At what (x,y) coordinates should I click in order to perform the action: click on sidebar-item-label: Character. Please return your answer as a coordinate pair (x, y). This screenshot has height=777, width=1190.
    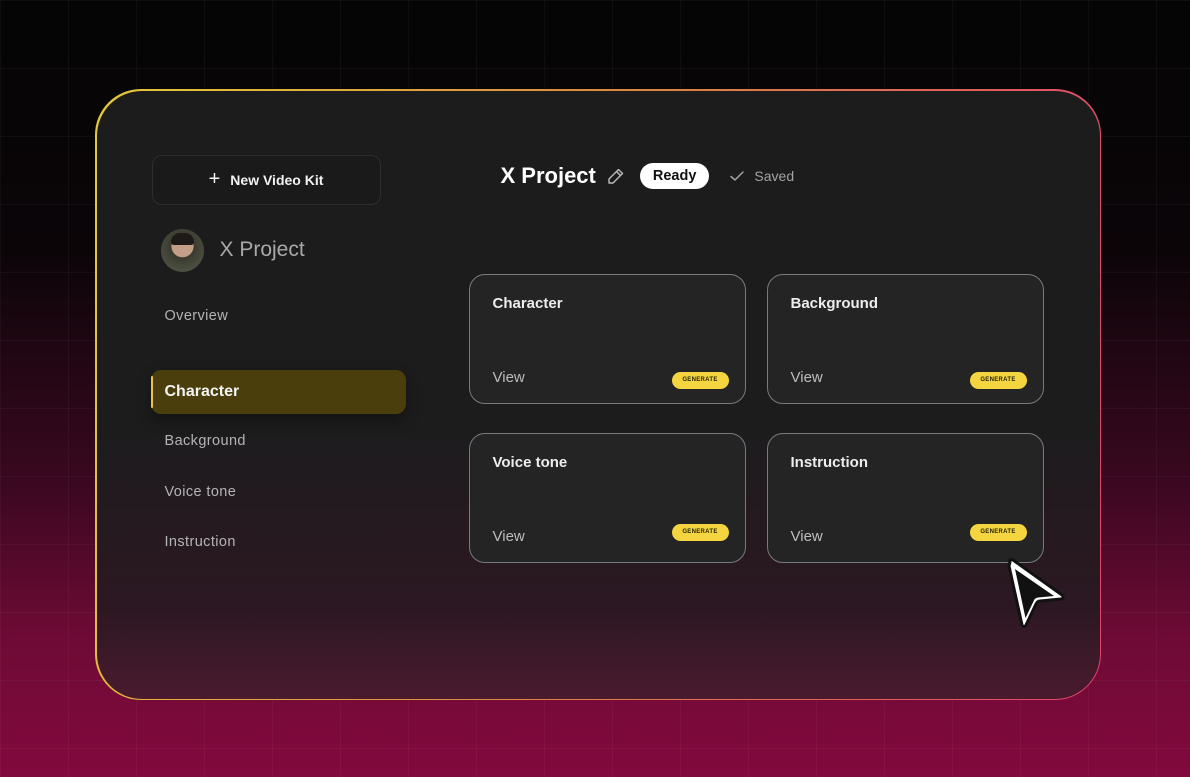
    Looking at the image, I should click on (202, 391).